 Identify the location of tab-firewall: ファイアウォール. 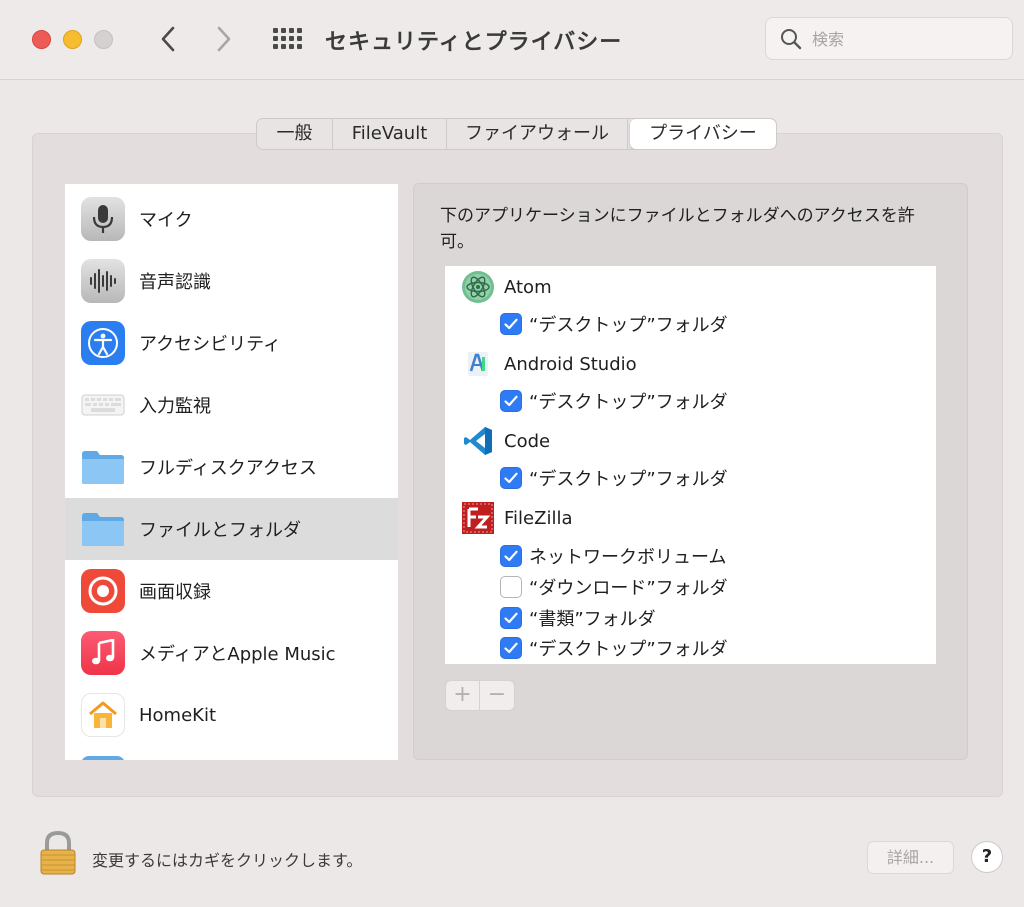
(537, 134).